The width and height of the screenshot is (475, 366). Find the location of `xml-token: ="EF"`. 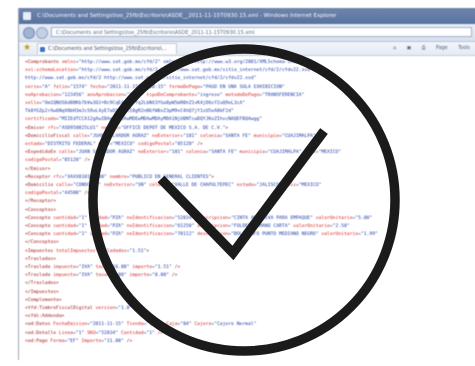

xml-token: ="EF" is located at coordinates (73, 341).